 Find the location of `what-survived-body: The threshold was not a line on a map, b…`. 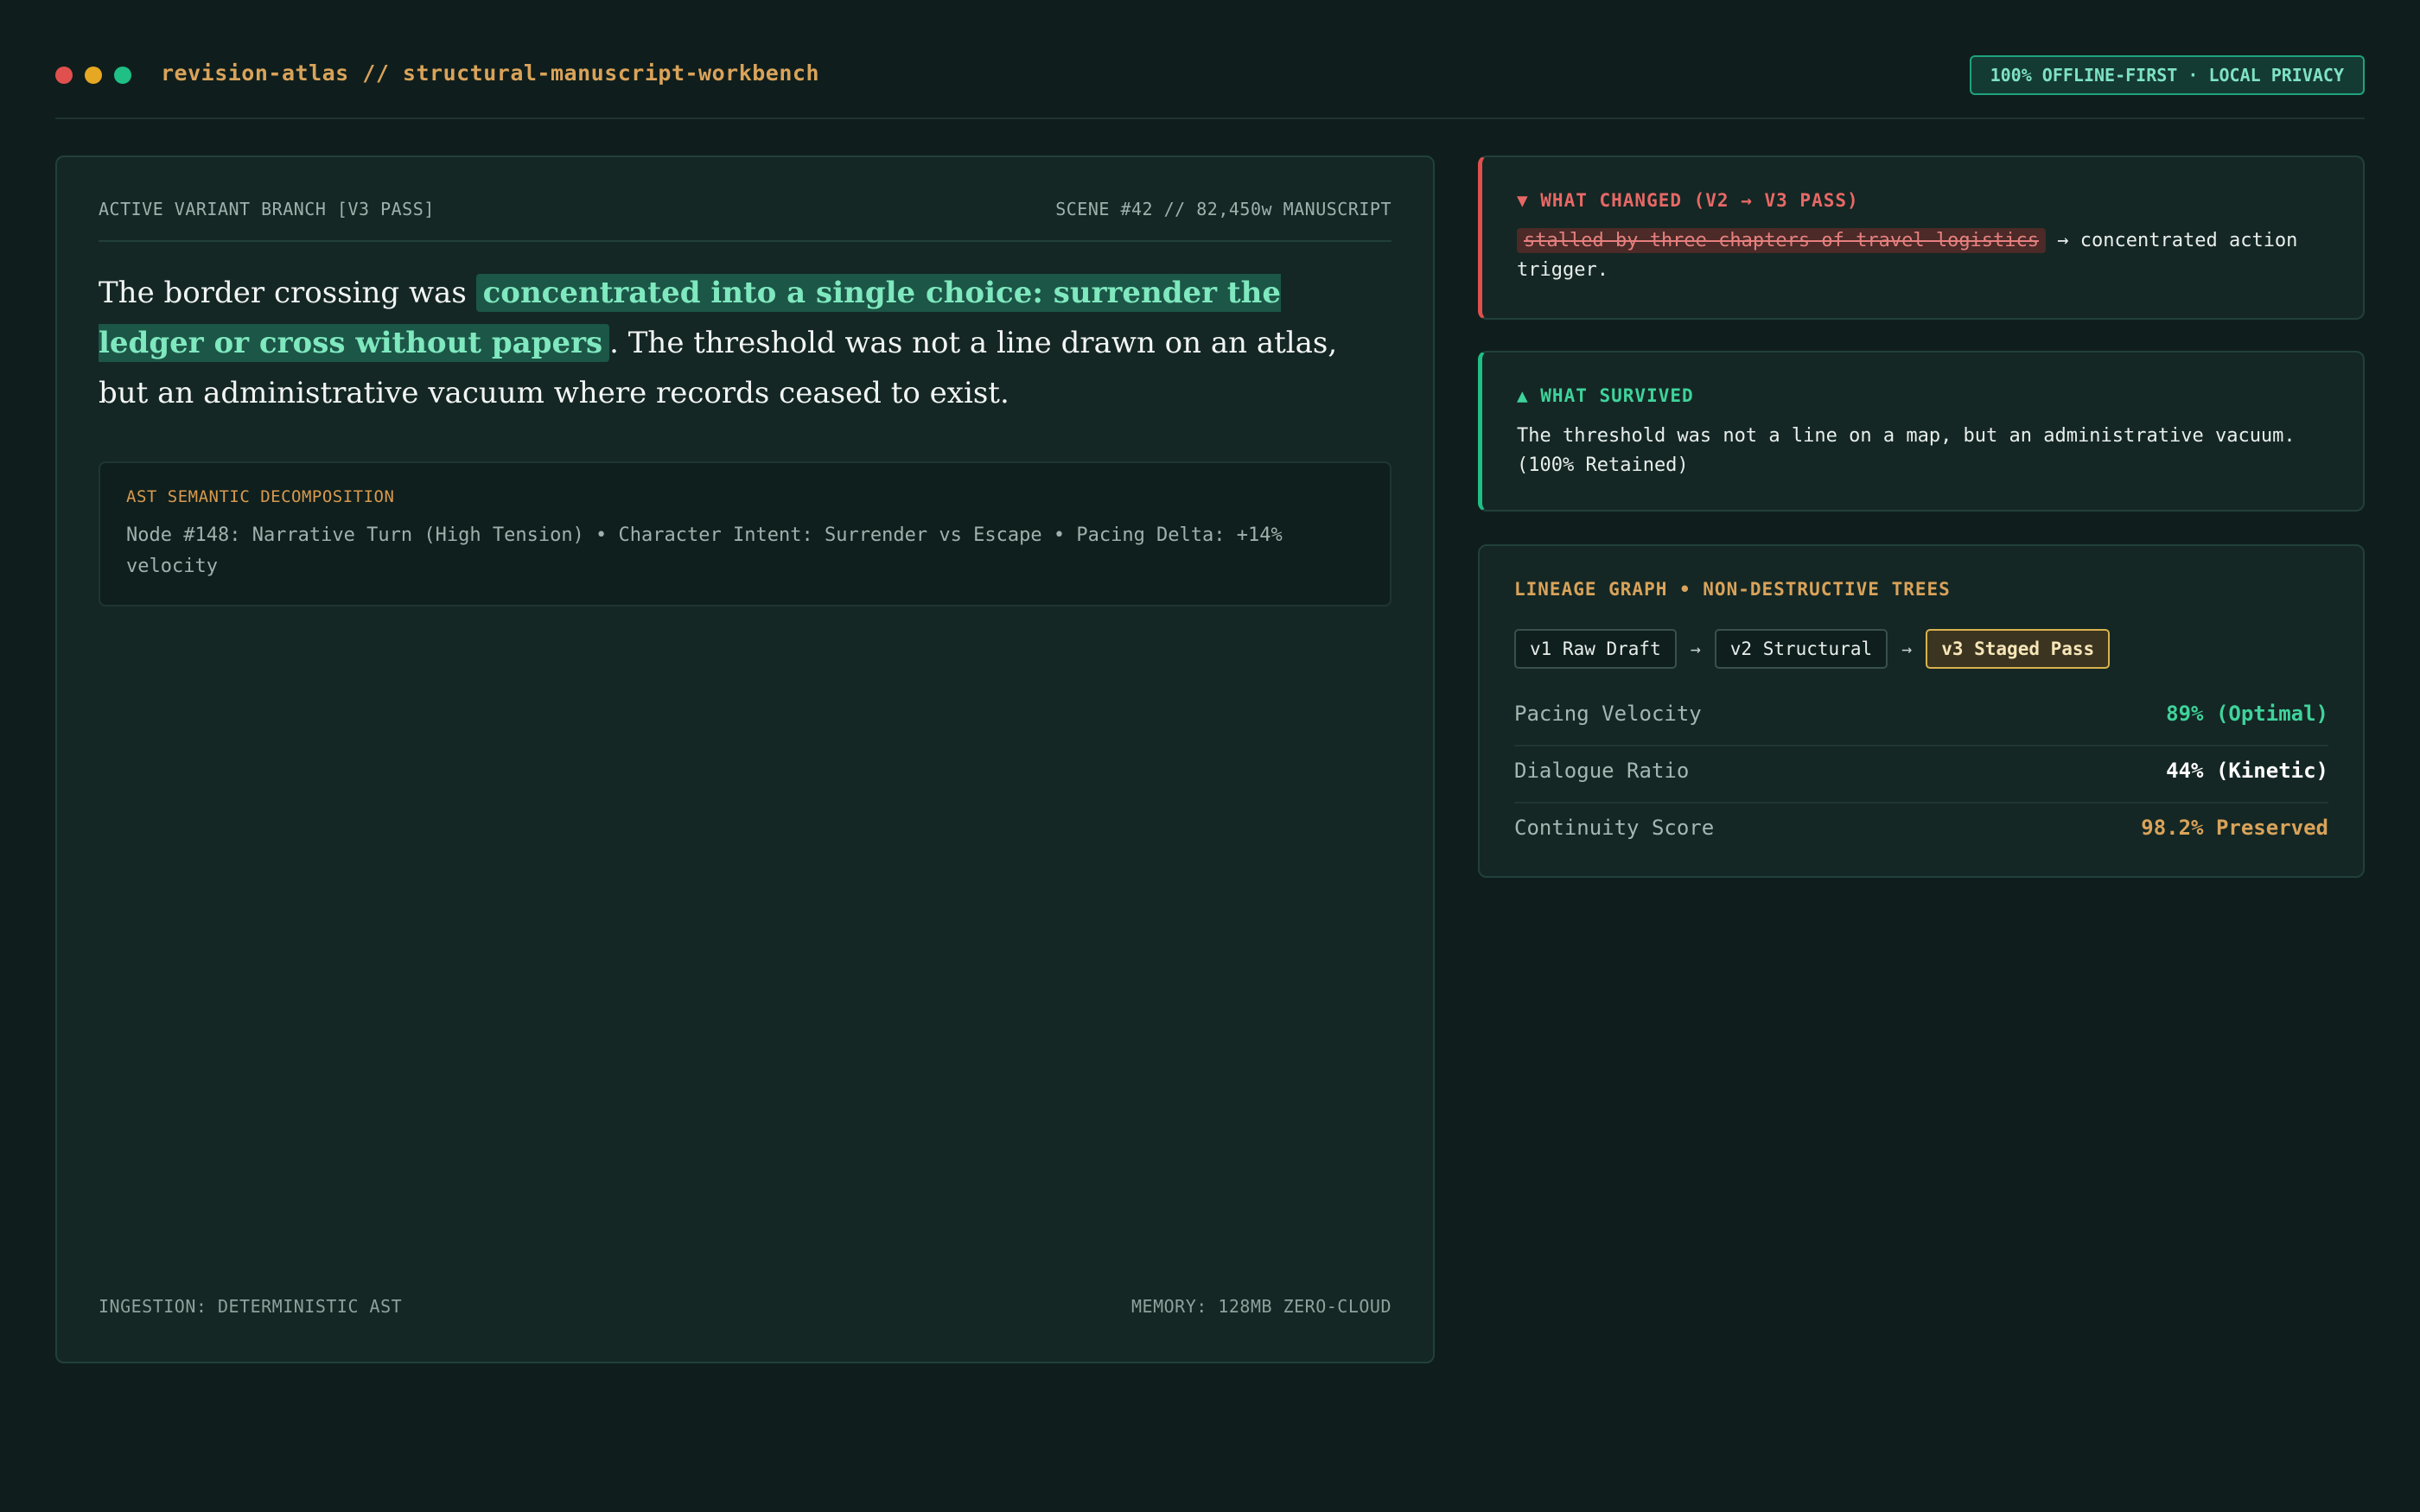

what-survived-body: The threshold was not a line on a map, b… is located at coordinates (1906, 450).